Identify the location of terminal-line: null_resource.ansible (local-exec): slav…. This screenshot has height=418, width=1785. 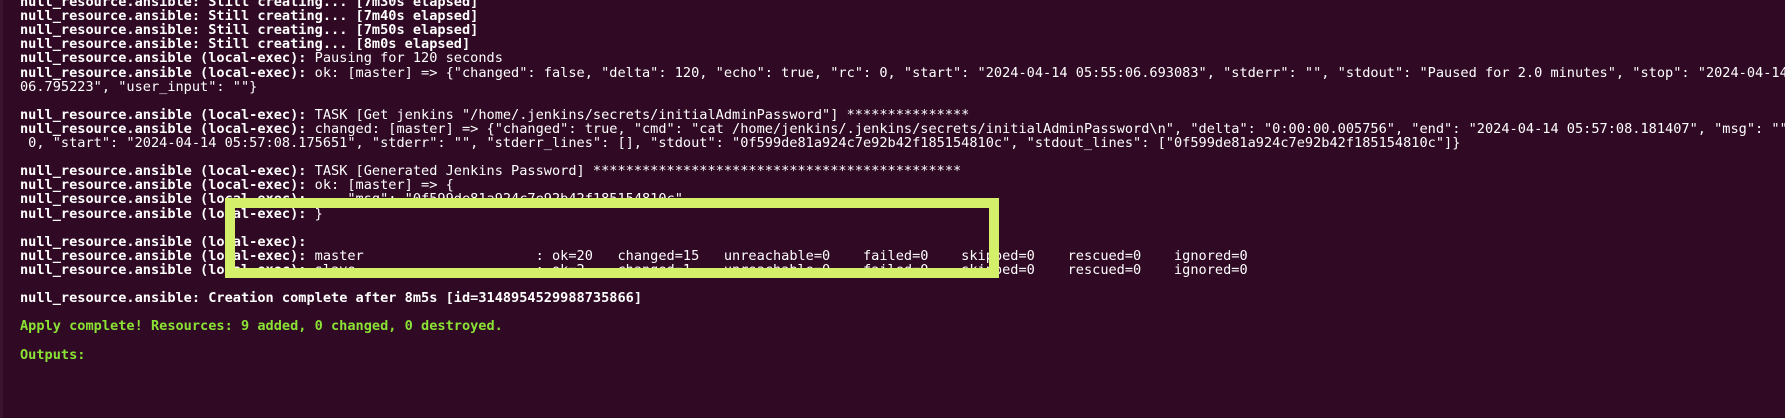
(634, 270).